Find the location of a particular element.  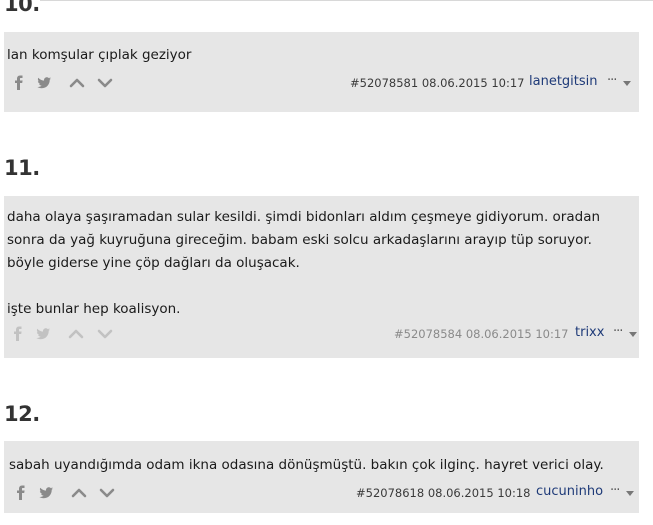

entry-id-link: #52078618 is located at coordinates (390, 493).